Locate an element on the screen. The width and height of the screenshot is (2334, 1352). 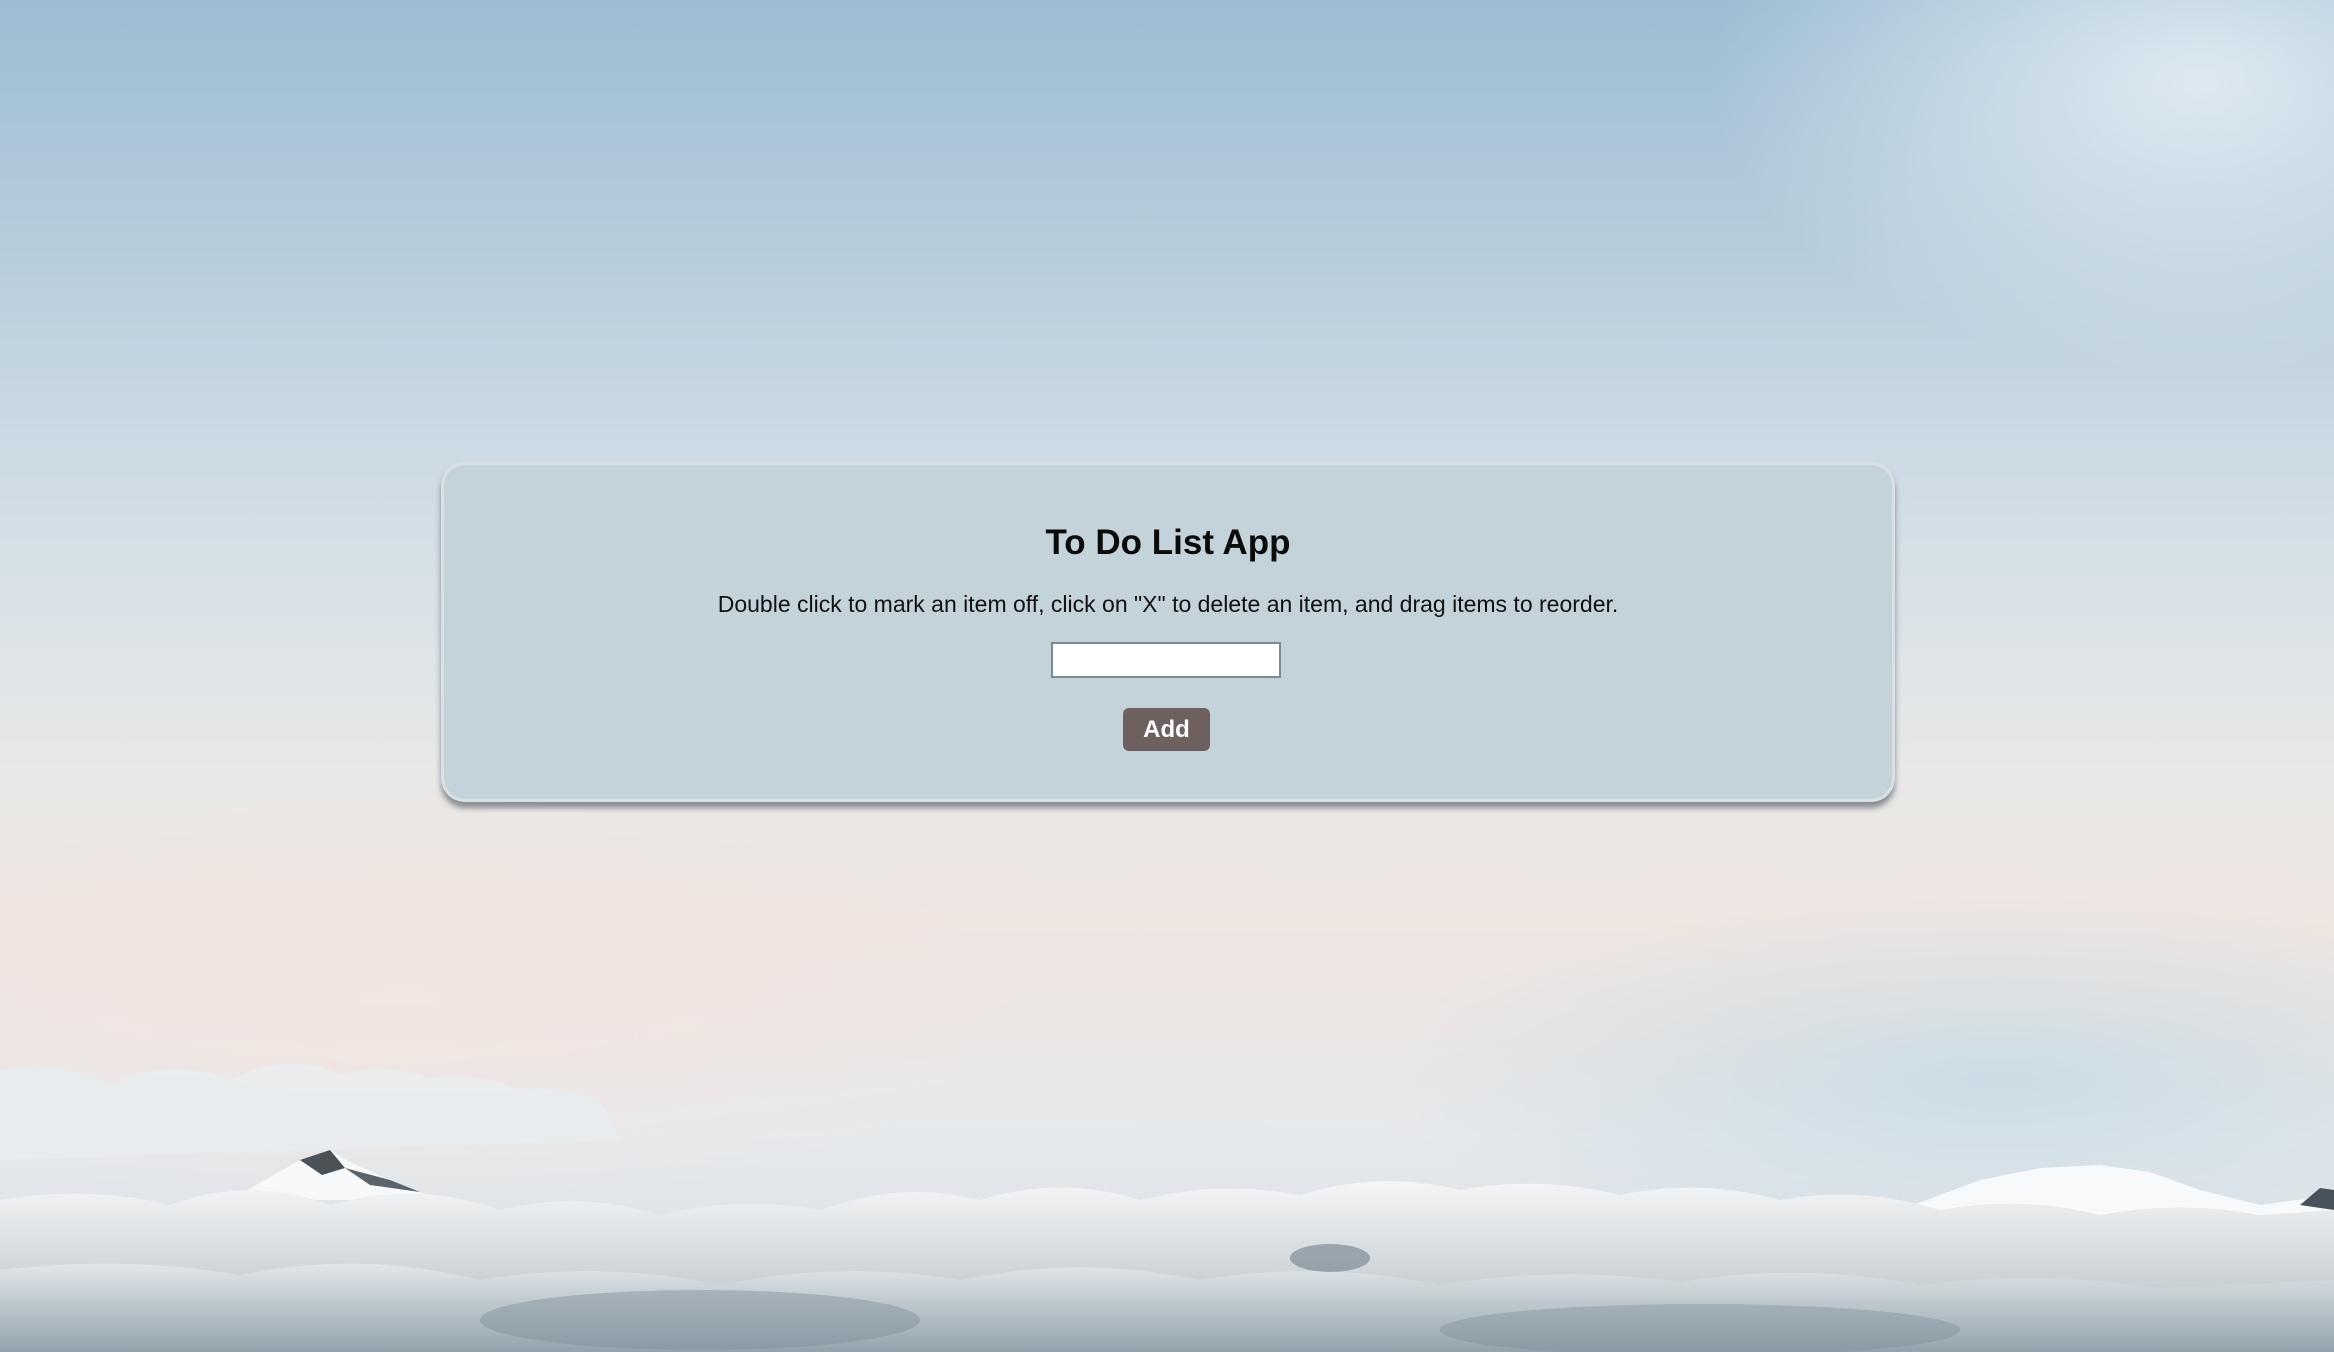
task-input is located at coordinates (1166, 660).